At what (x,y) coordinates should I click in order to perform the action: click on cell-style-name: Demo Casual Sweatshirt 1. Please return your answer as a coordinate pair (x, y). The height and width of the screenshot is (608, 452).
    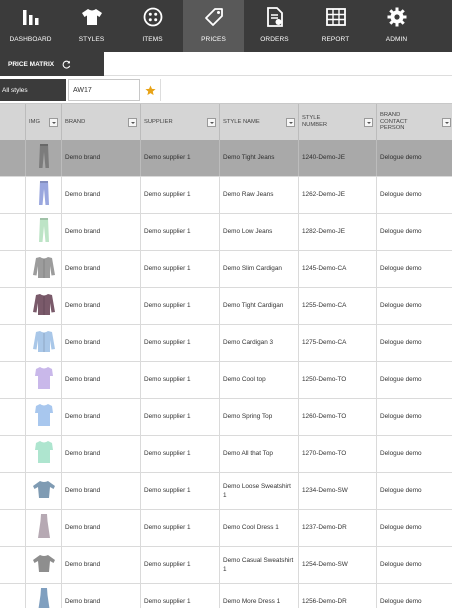
    Looking at the image, I should click on (259, 565).